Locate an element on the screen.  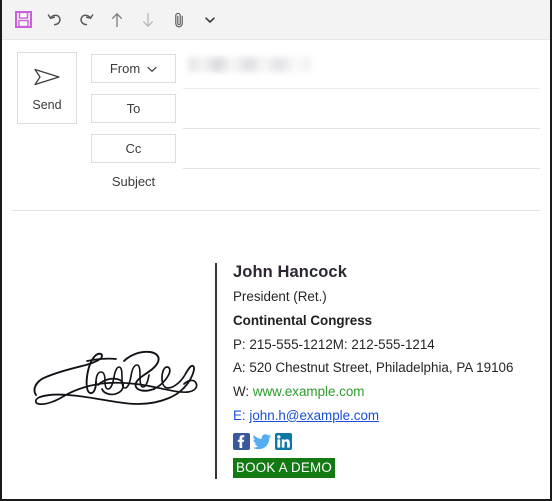
quick-access-toolbar is located at coordinates (276, 20).